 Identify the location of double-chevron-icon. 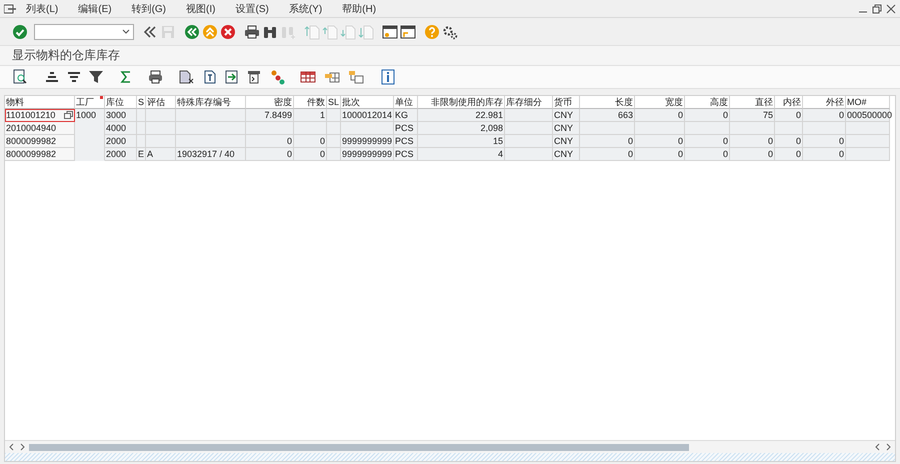
(150, 32).